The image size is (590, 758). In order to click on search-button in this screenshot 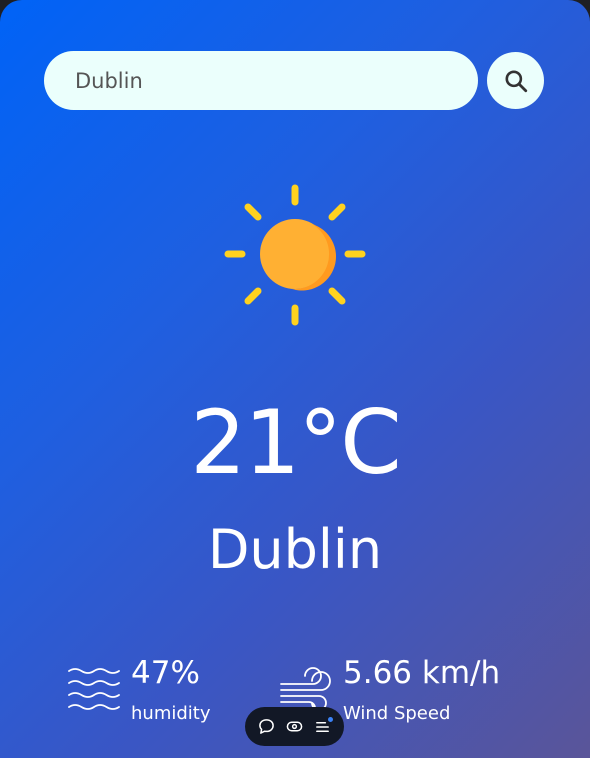, I will do `click(515, 80)`.